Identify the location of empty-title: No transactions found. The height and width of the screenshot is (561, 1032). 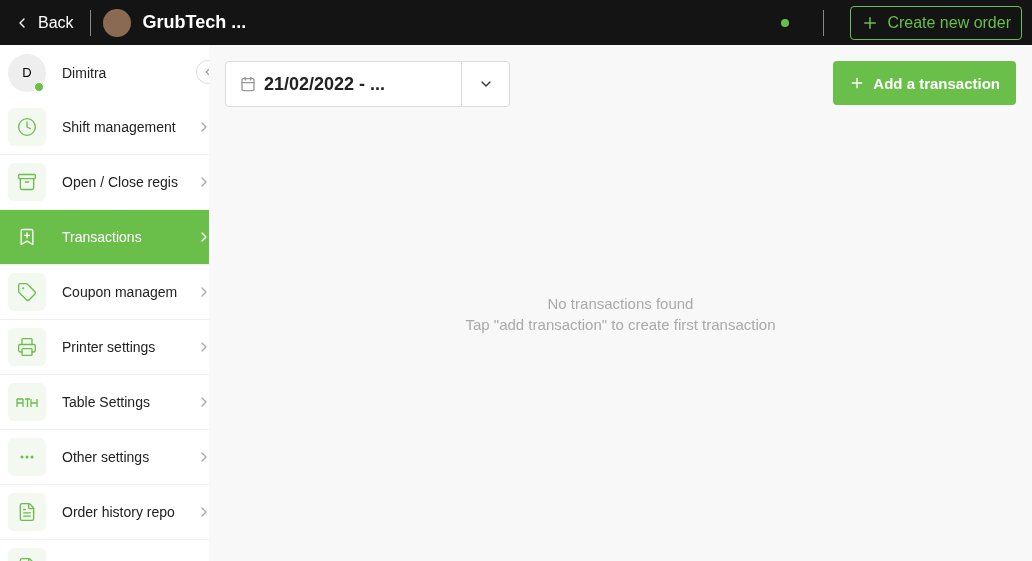
(620, 303).